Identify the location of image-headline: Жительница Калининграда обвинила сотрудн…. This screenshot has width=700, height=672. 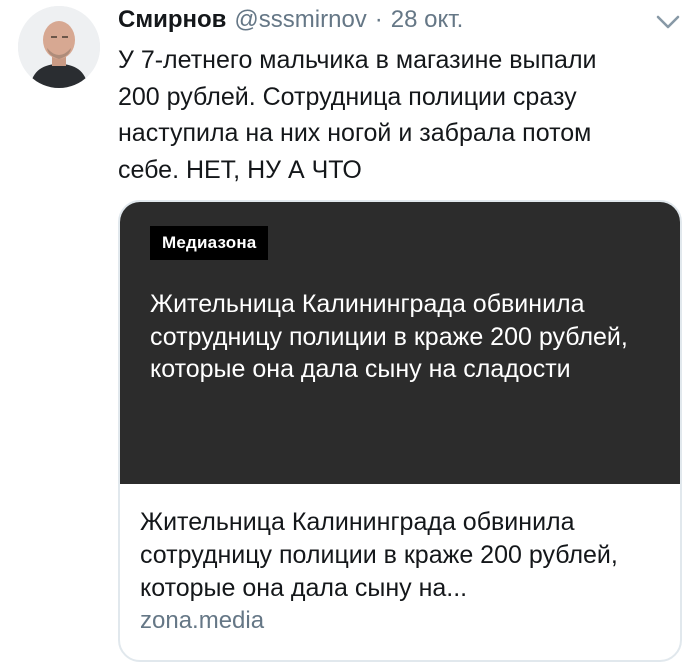
(389, 336).